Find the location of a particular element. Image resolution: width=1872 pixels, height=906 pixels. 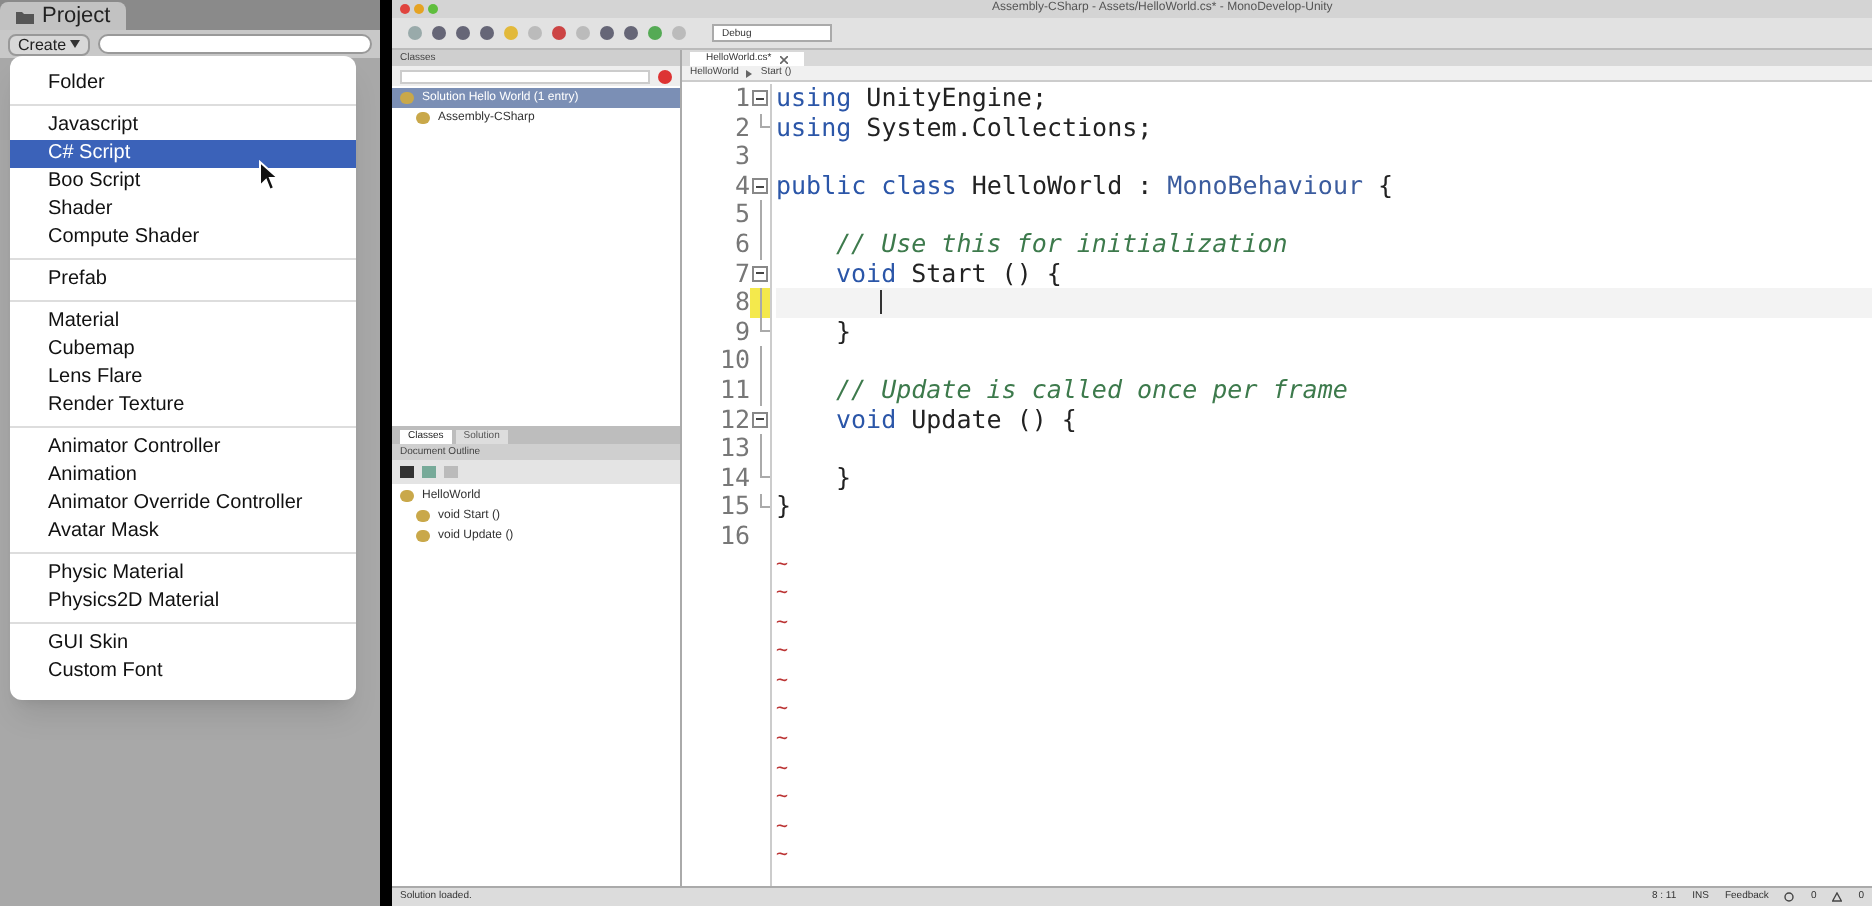

menu-item: Folder is located at coordinates (183, 84).